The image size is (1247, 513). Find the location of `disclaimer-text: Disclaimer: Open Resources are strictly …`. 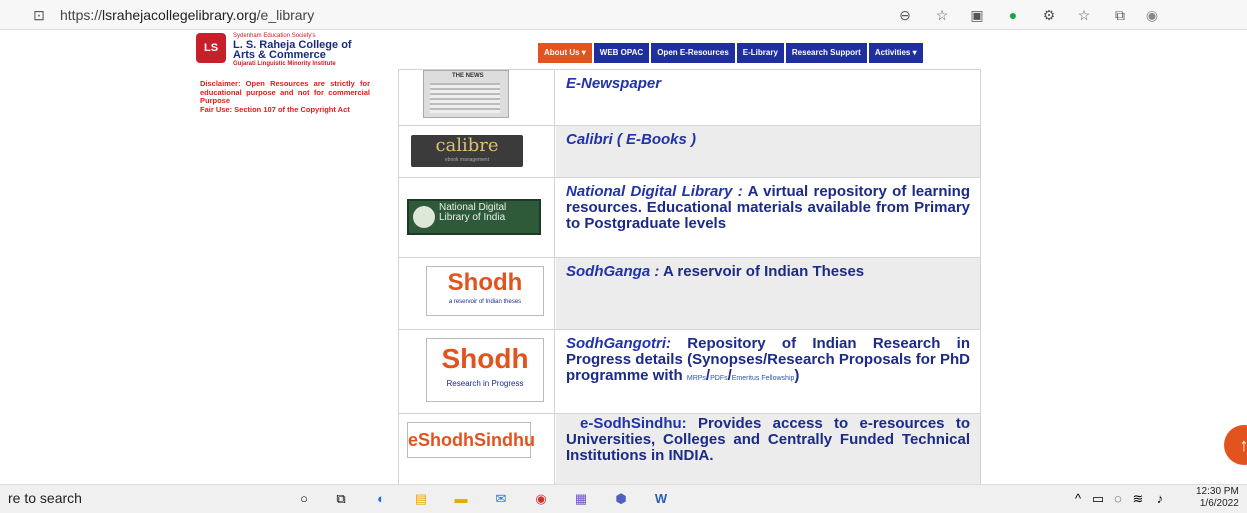

disclaimer-text: Disclaimer: Open Resources are strictly … is located at coordinates (285, 92).